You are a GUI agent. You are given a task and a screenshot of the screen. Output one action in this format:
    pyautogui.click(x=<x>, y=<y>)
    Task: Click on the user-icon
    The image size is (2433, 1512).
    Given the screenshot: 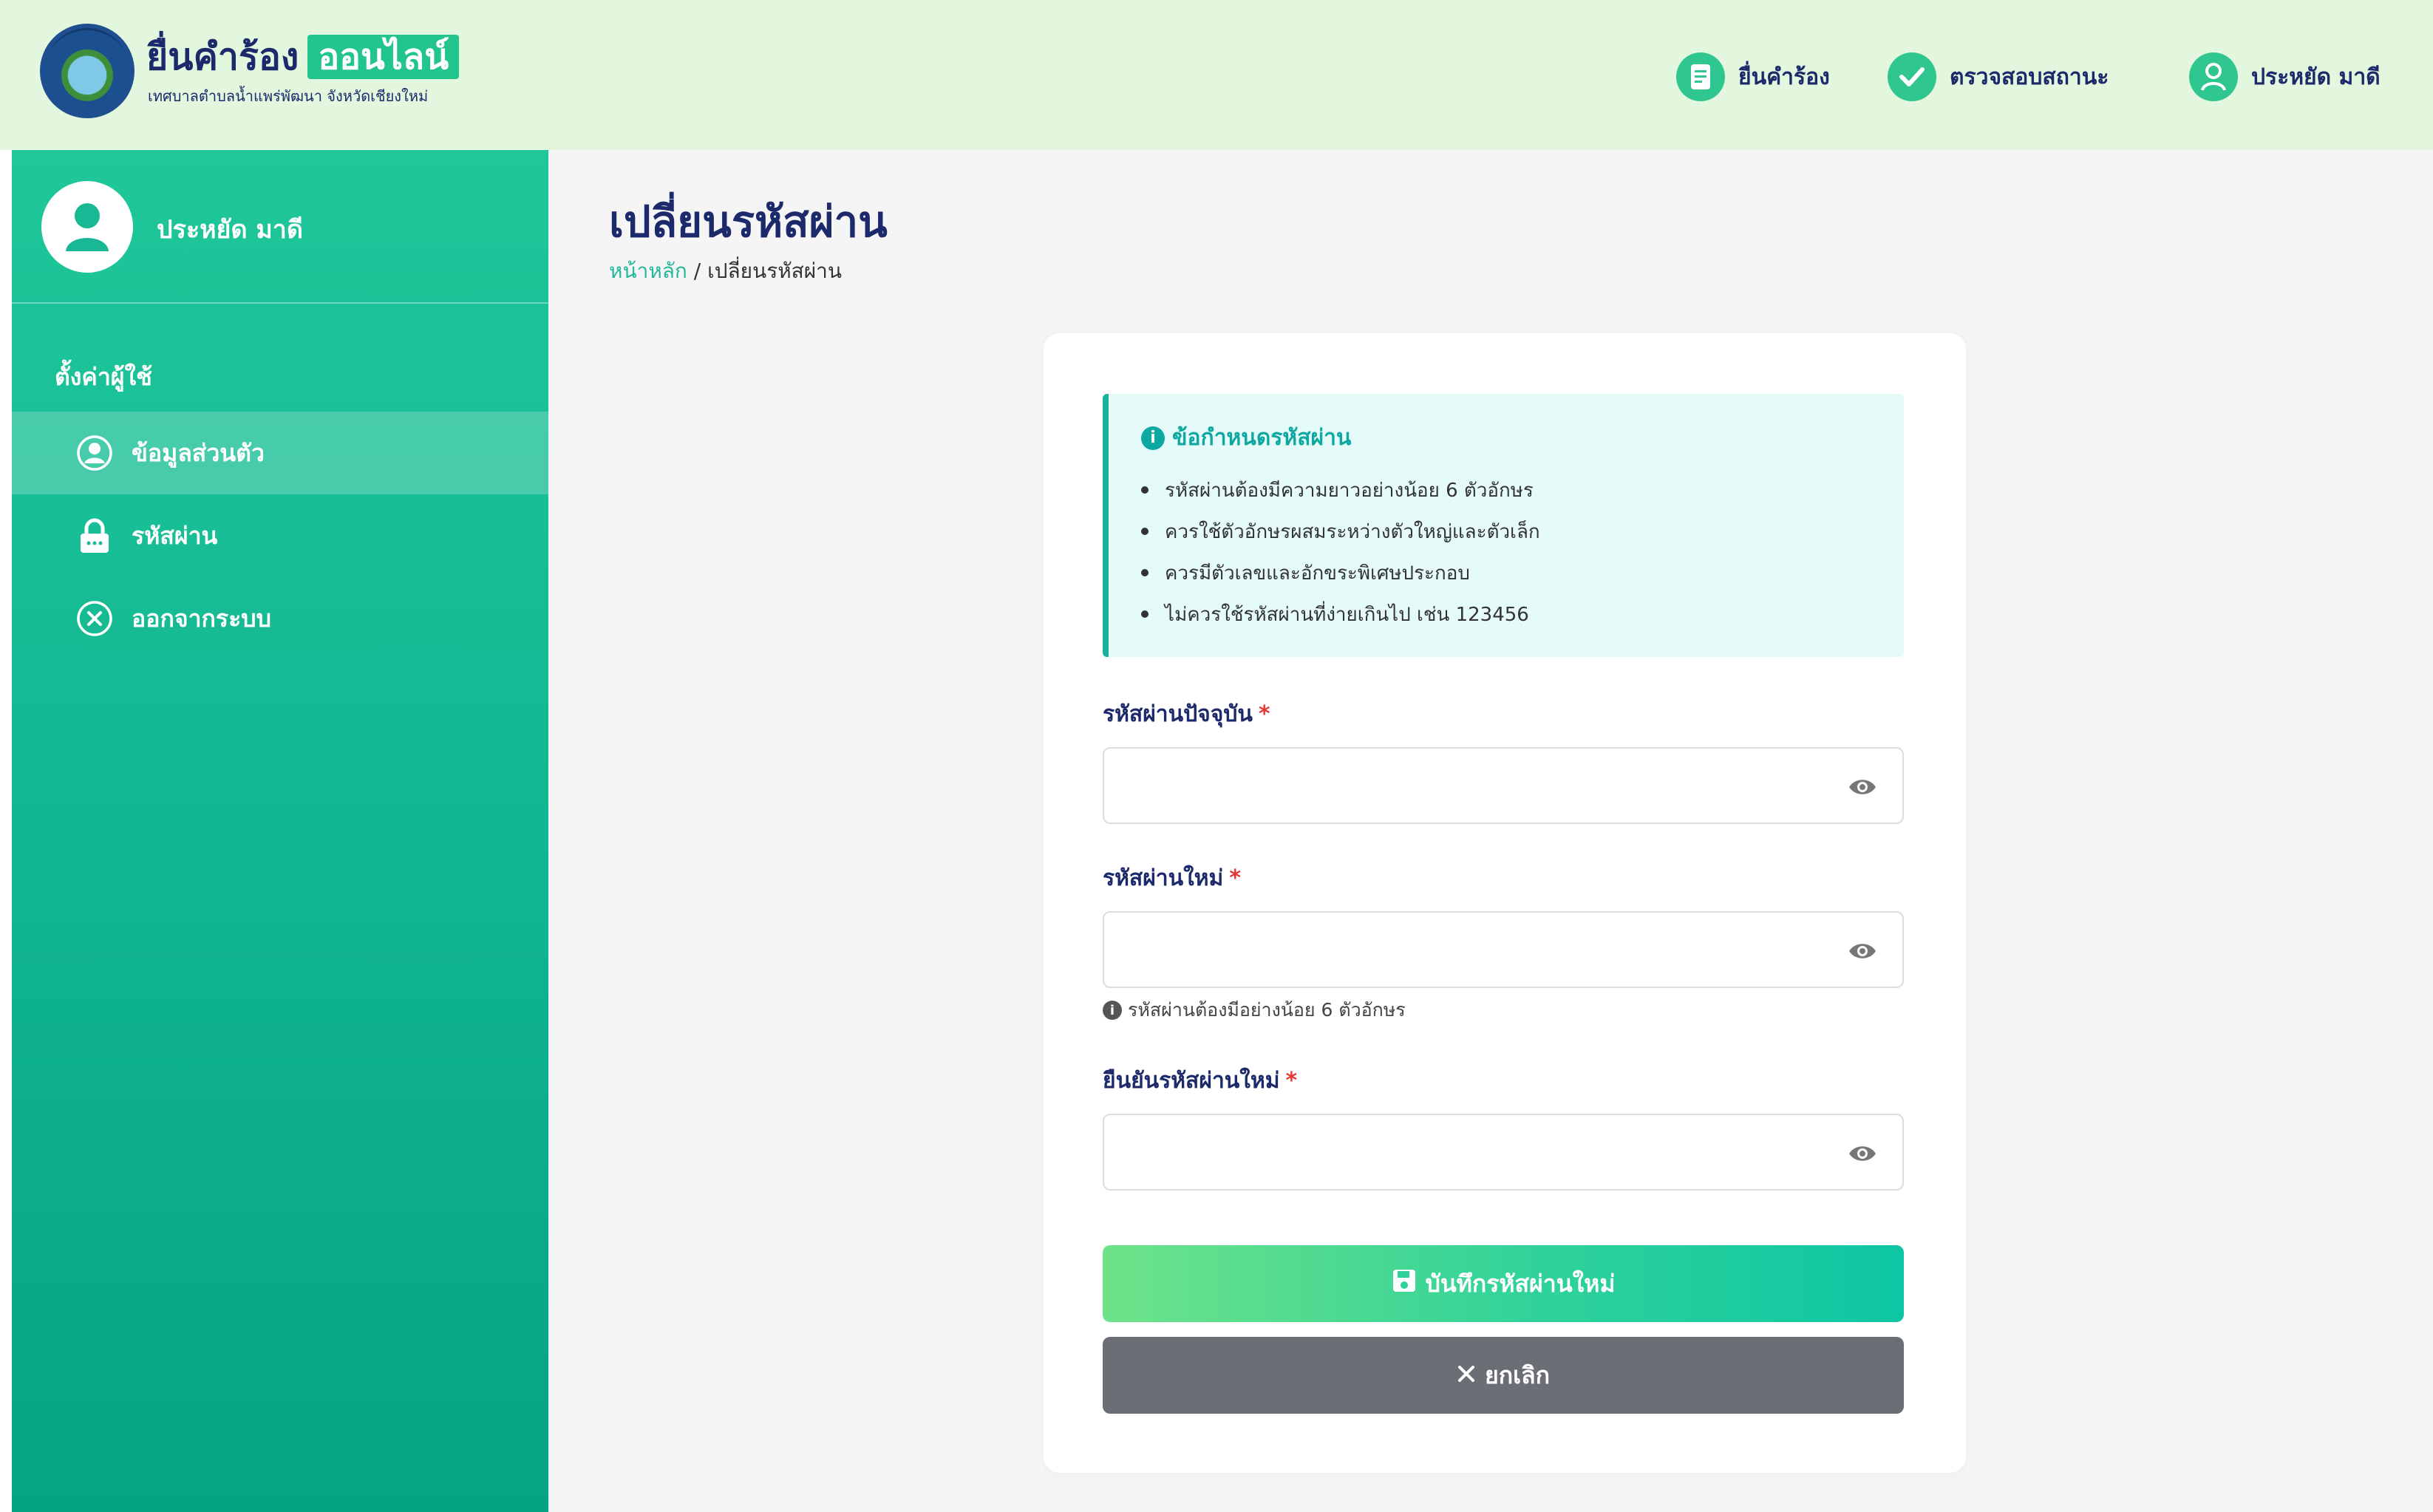 What is the action you would take?
    pyautogui.click(x=2214, y=77)
    